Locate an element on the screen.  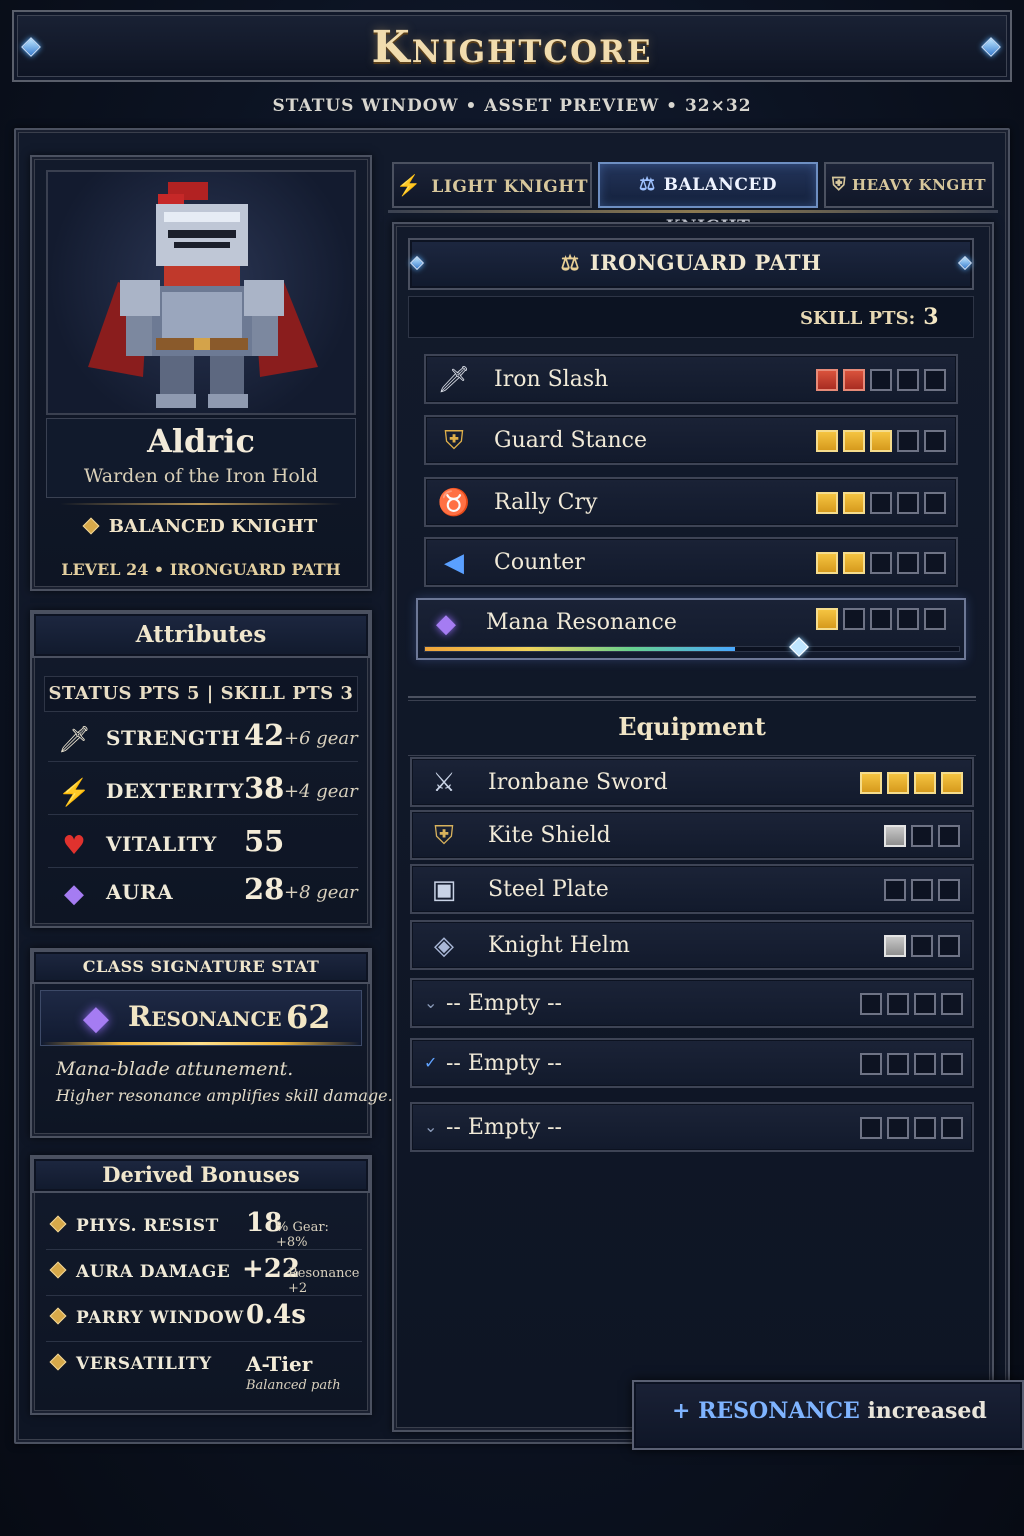
derived-header: Derived Bonuses is located at coordinates (201, 1175).